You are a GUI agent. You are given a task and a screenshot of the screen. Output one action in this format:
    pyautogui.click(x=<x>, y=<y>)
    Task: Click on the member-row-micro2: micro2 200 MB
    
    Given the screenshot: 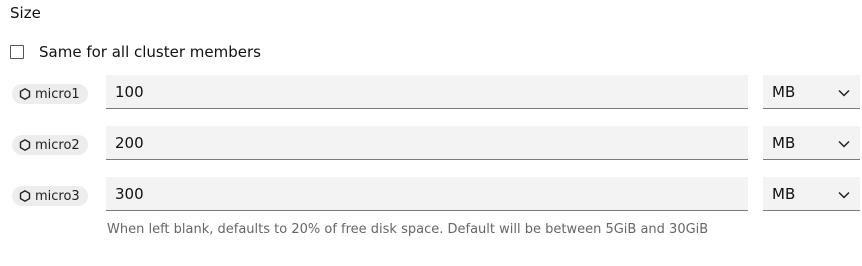 What is the action you would take?
    pyautogui.click(x=431, y=144)
    